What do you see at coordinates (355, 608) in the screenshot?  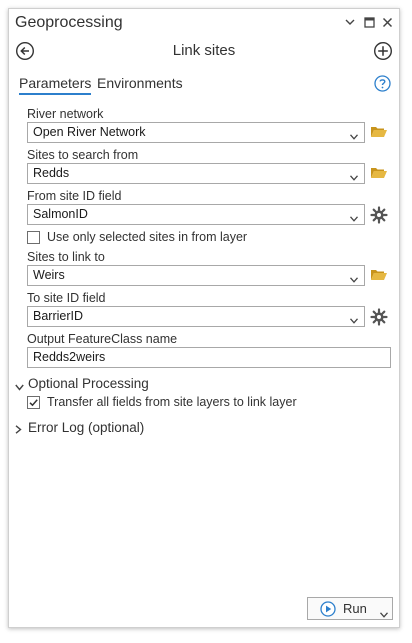 I see `run-label: Run` at bounding box center [355, 608].